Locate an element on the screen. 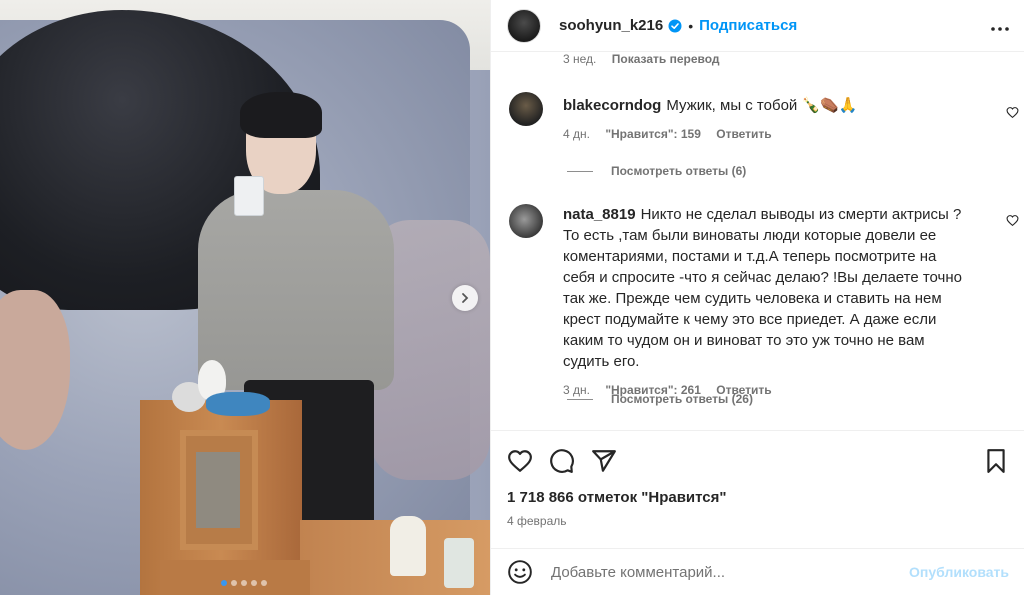 The width and height of the screenshot is (1024, 595). chevron-right-icon is located at coordinates (465, 298).